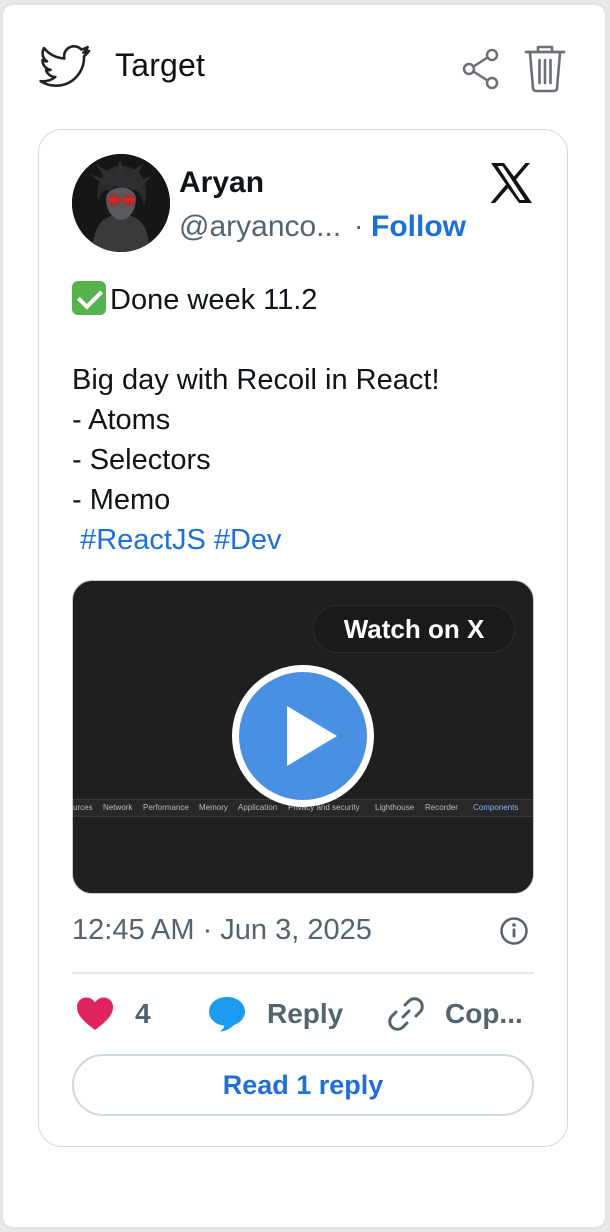 Image resolution: width=610 pixels, height=1232 pixels. I want to click on info-icon, so click(514, 931).